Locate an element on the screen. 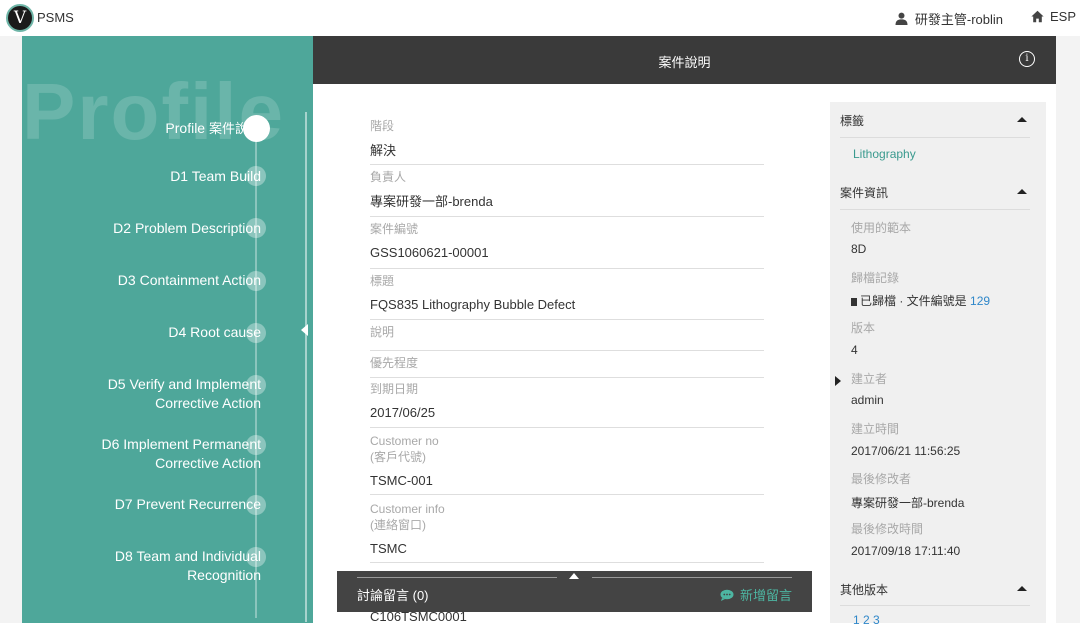 The width and height of the screenshot is (1080, 628). field-label: 標題 is located at coordinates (382, 281).